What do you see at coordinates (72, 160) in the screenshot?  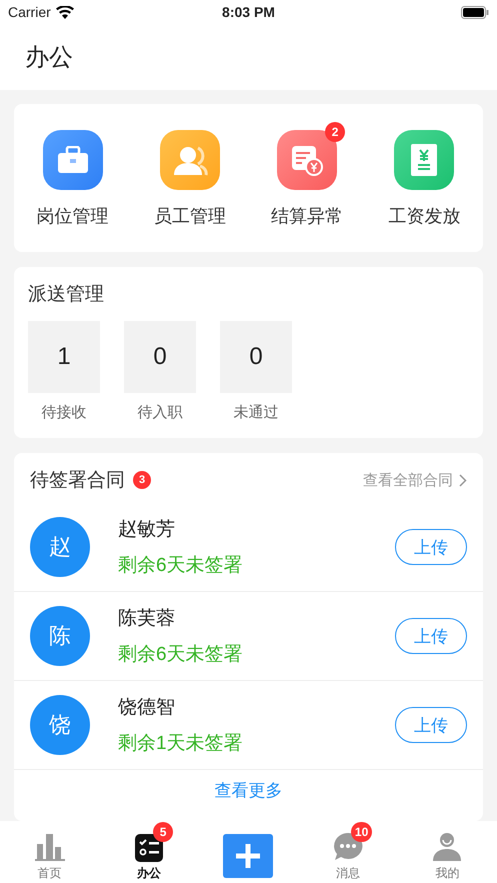 I see `briefcase-icon` at bounding box center [72, 160].